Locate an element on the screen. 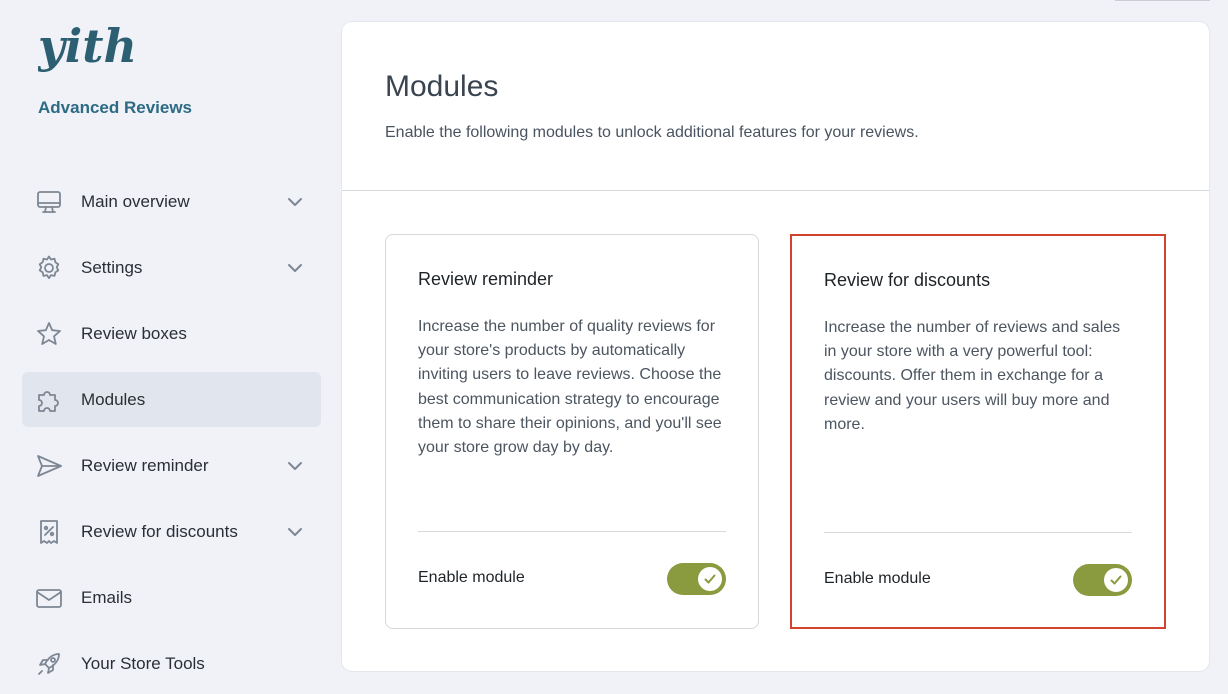 The width and height of the screenshot is (1228, 694). sidebar-item-emails: Emails is located at coordinates (171, 597).